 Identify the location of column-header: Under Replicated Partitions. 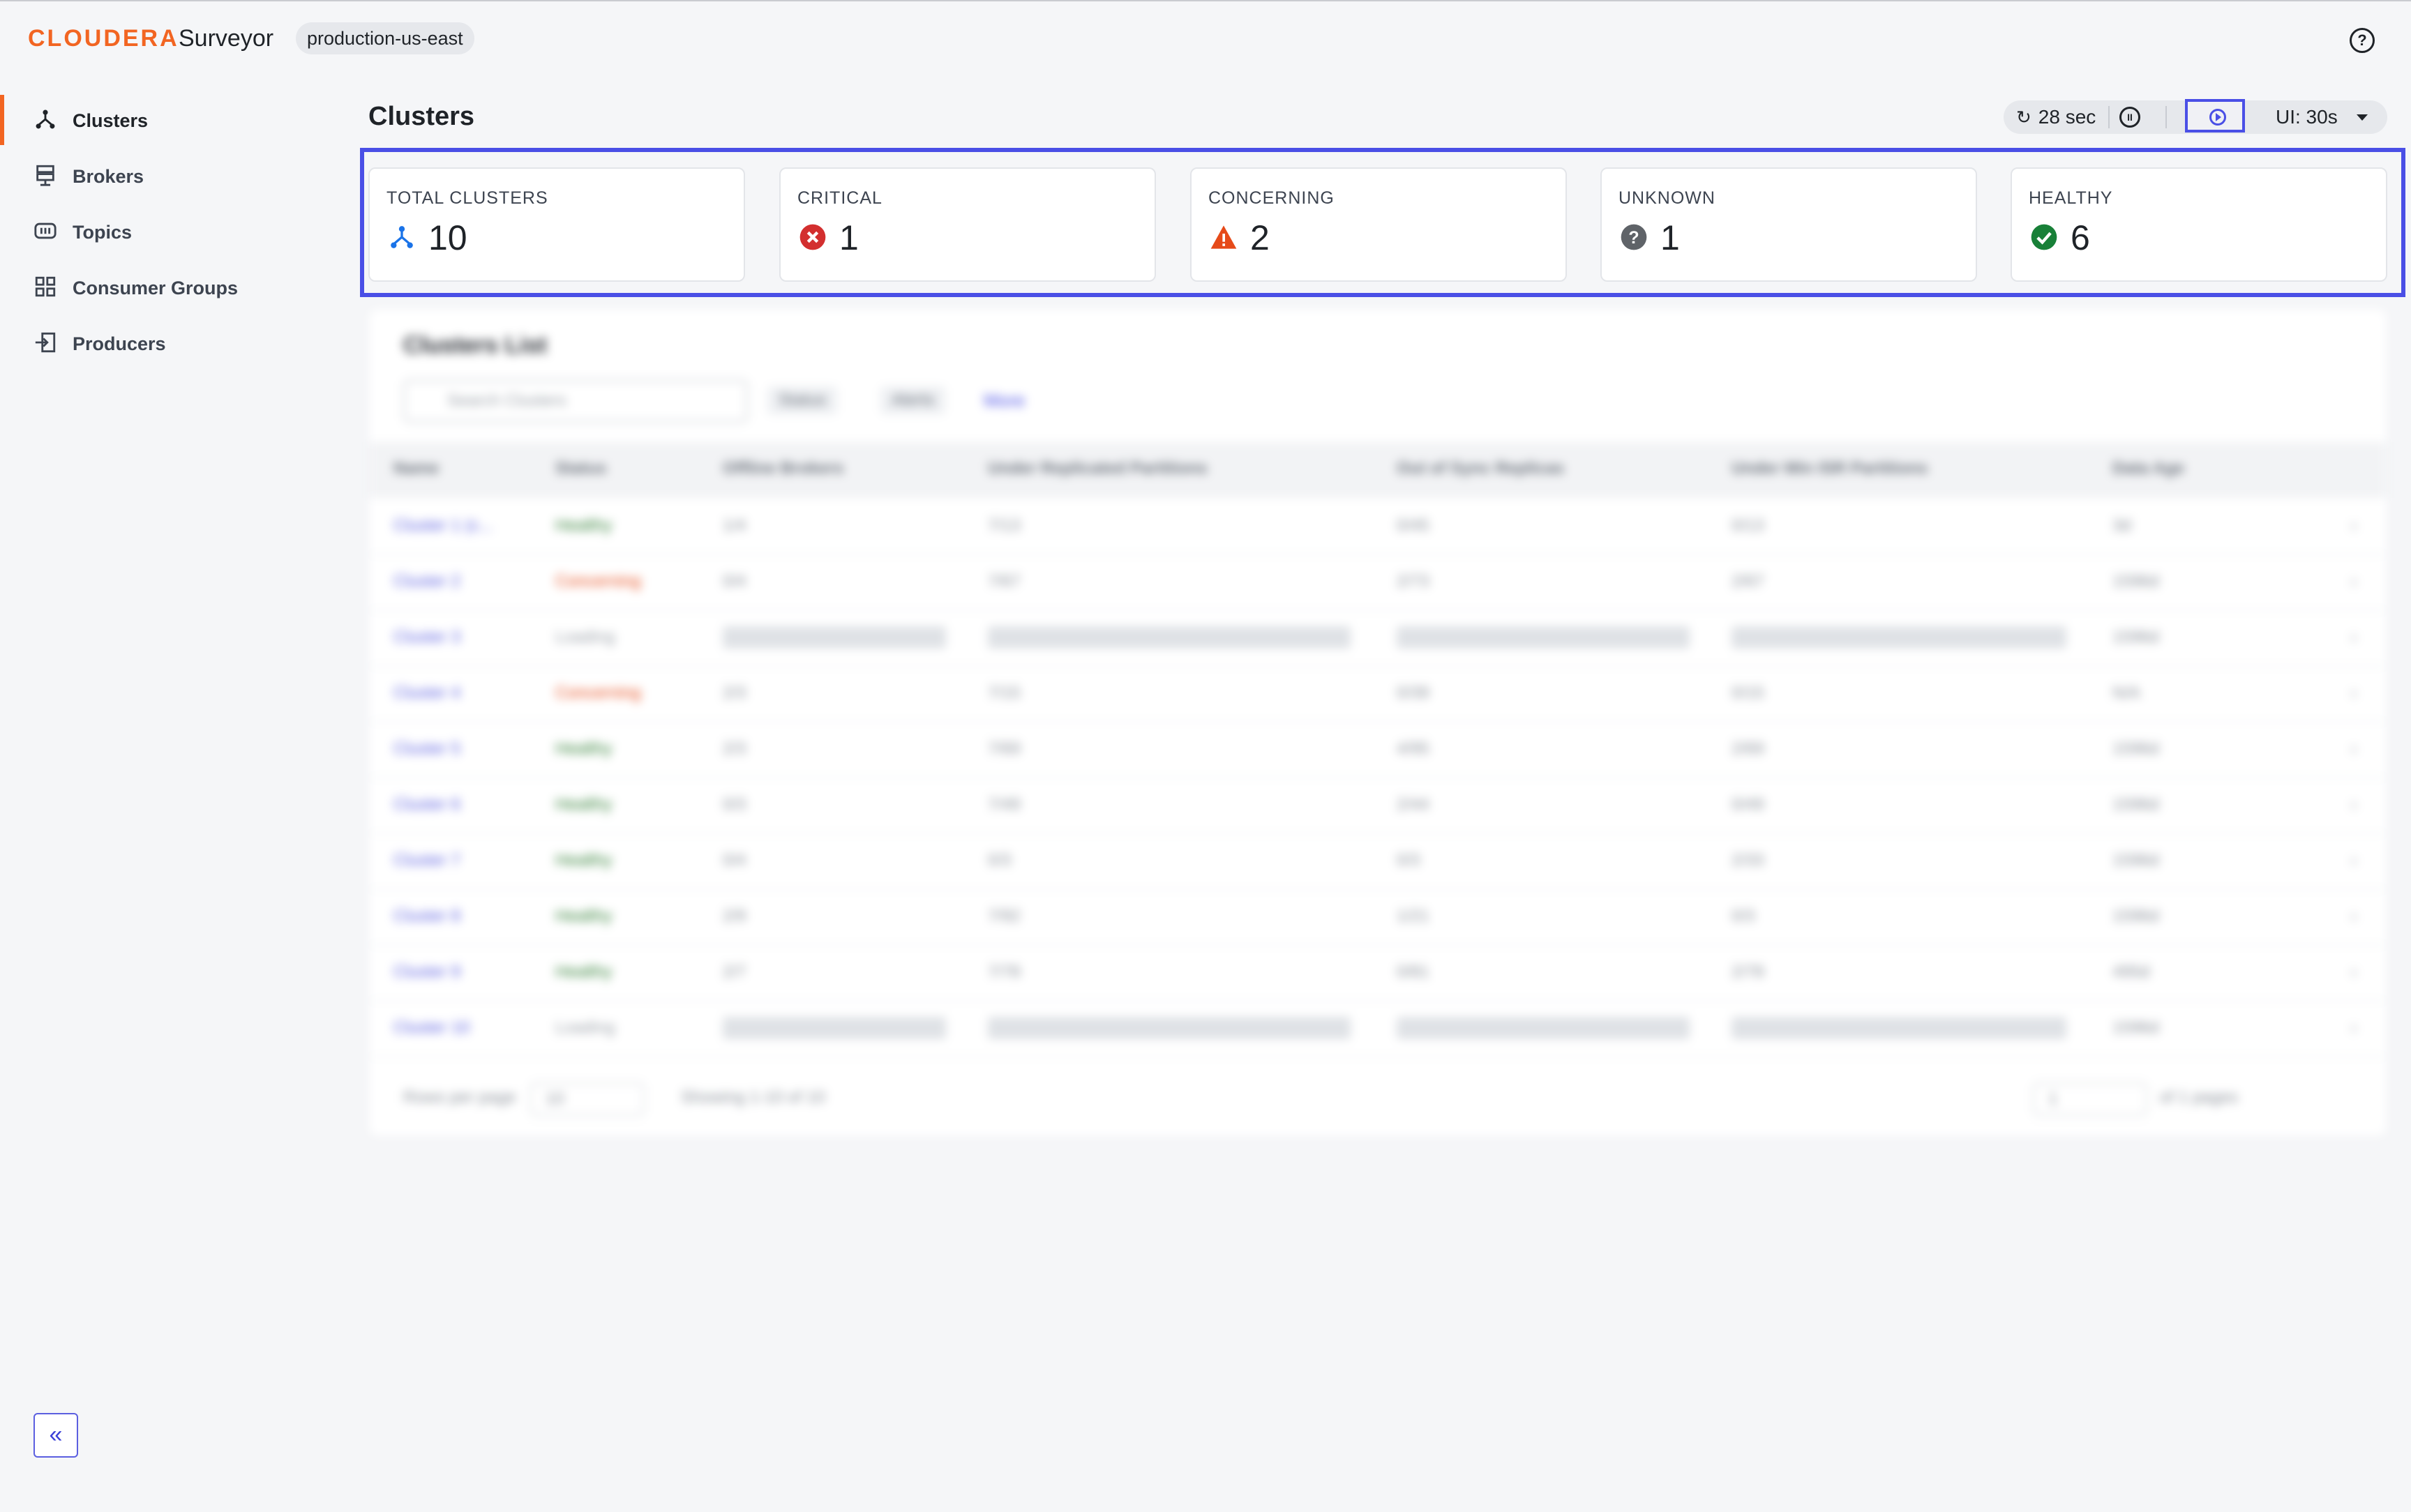
(1098, 468).